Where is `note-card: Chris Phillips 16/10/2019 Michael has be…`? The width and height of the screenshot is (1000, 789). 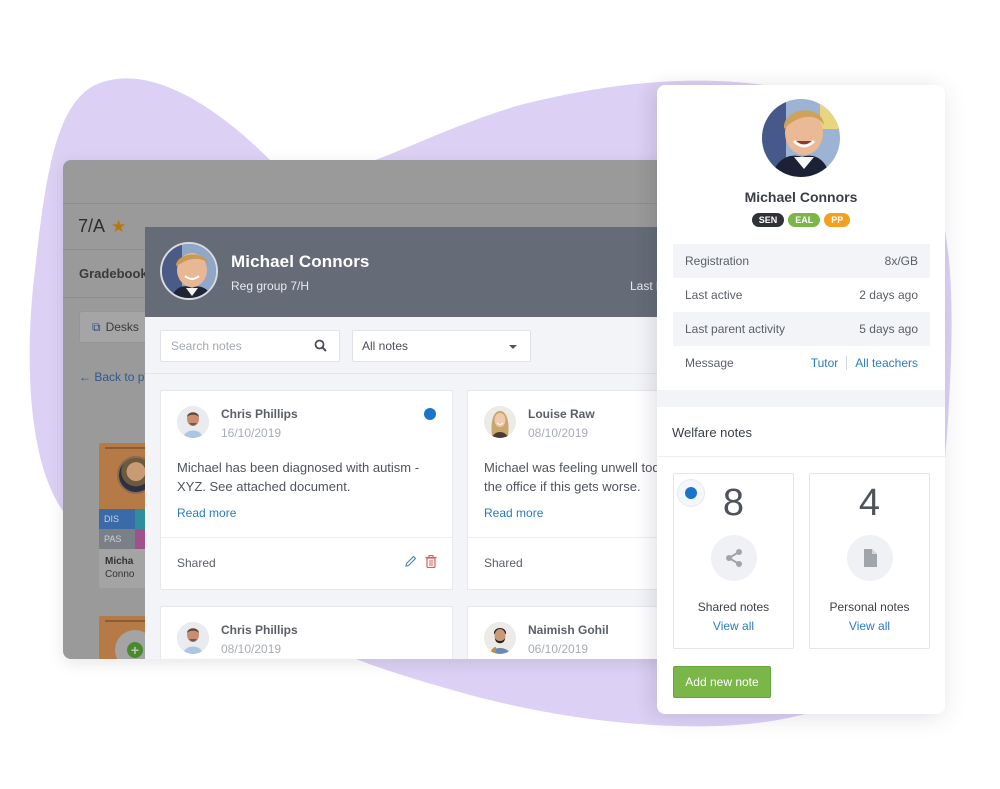 note-card: Chris Phillips 16/10/2019 Michael has be… is located at coordinates (306, 490).